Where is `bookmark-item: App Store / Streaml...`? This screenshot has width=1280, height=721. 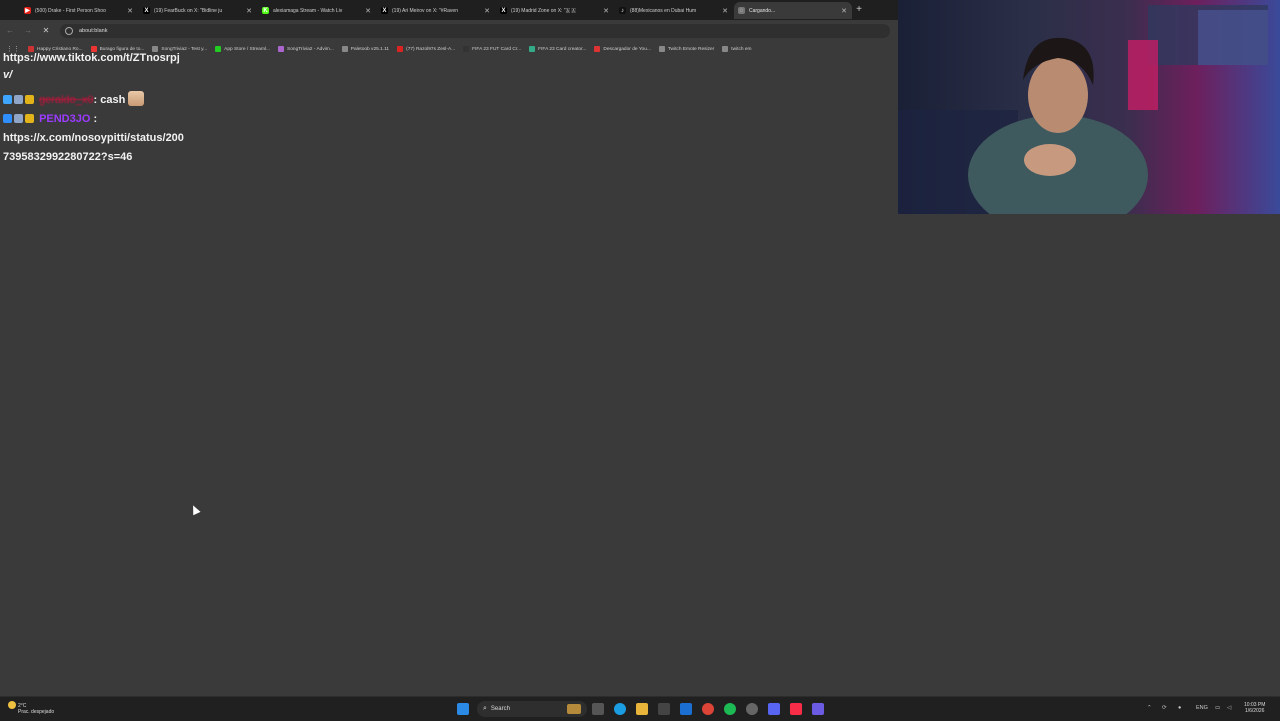
bookmark-item: App Store / Streaml... is located at coordinates (242, 49).